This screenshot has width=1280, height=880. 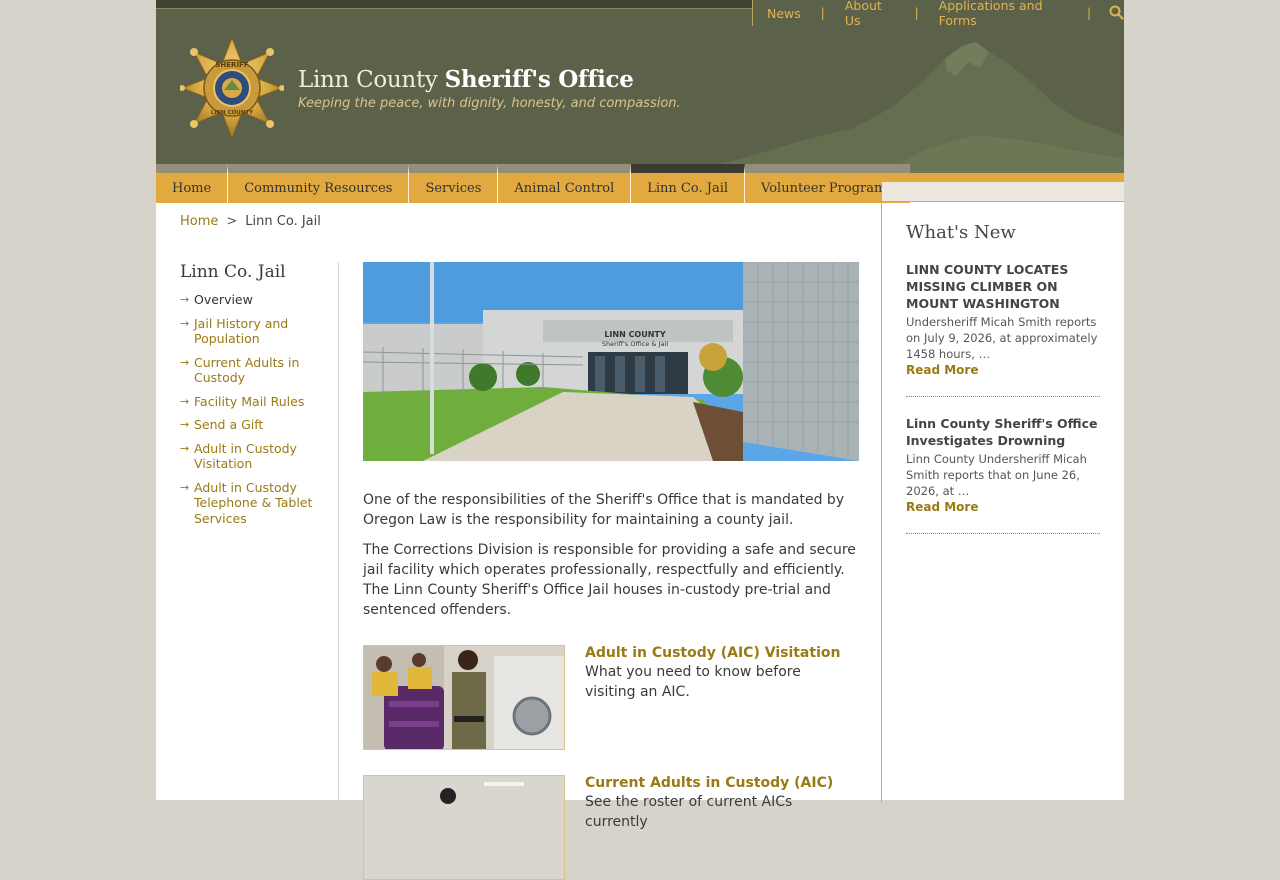 I want to click on site-title: Linn County Sheriff's Office, so click(x=466, y=79).